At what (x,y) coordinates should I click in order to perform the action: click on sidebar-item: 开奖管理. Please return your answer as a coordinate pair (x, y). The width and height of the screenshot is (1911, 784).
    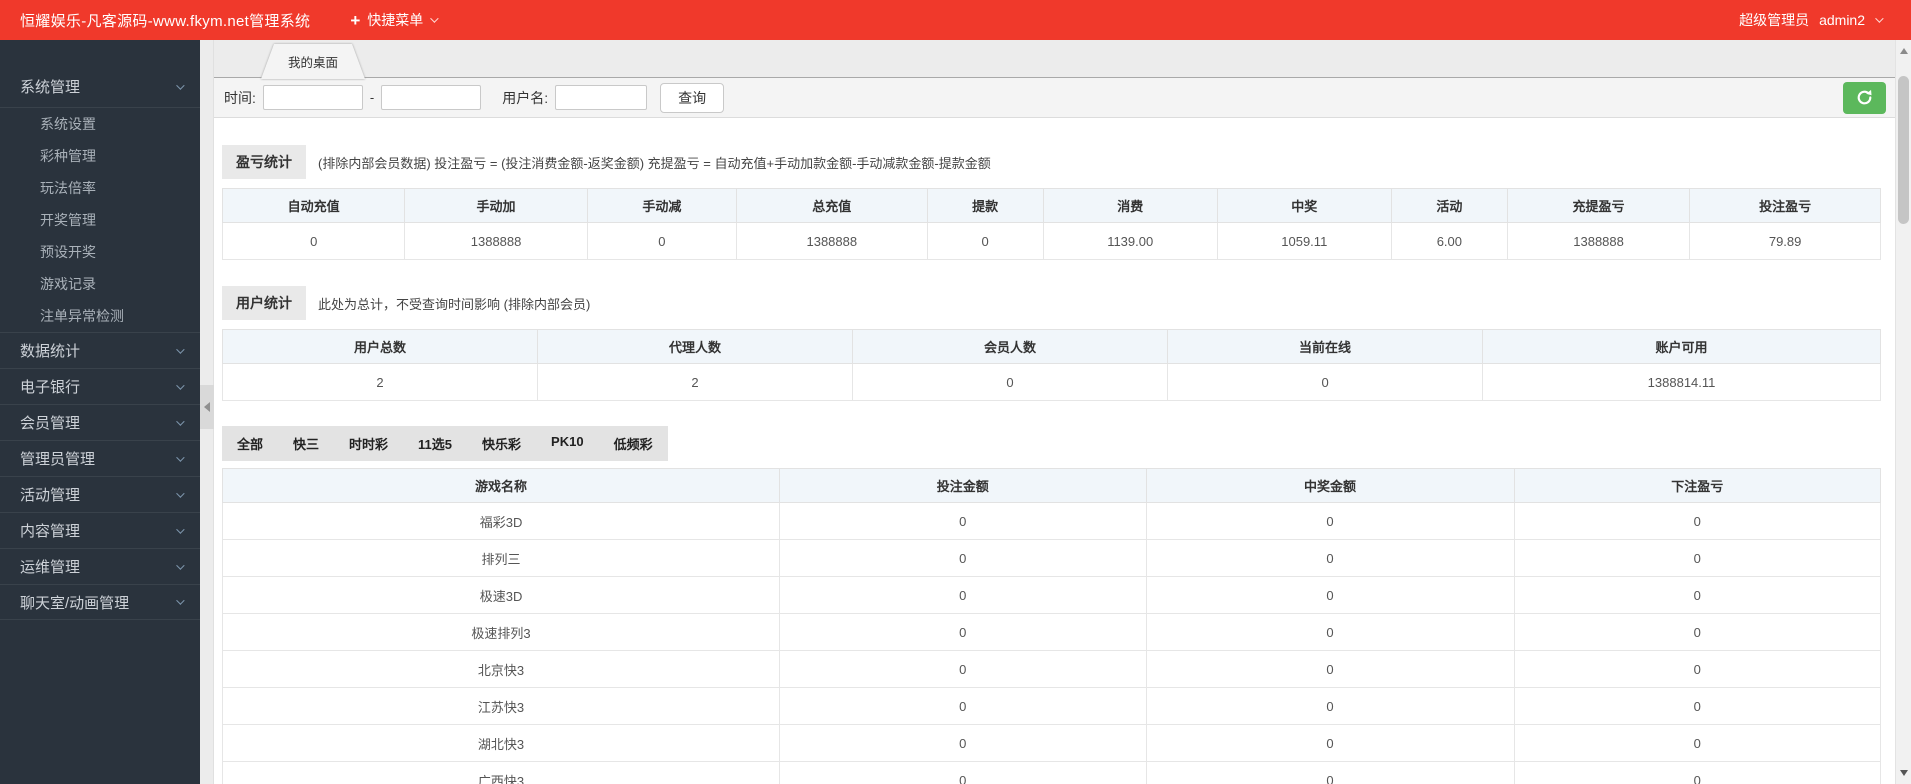
    Looking at the image, I should click on (100, 220).